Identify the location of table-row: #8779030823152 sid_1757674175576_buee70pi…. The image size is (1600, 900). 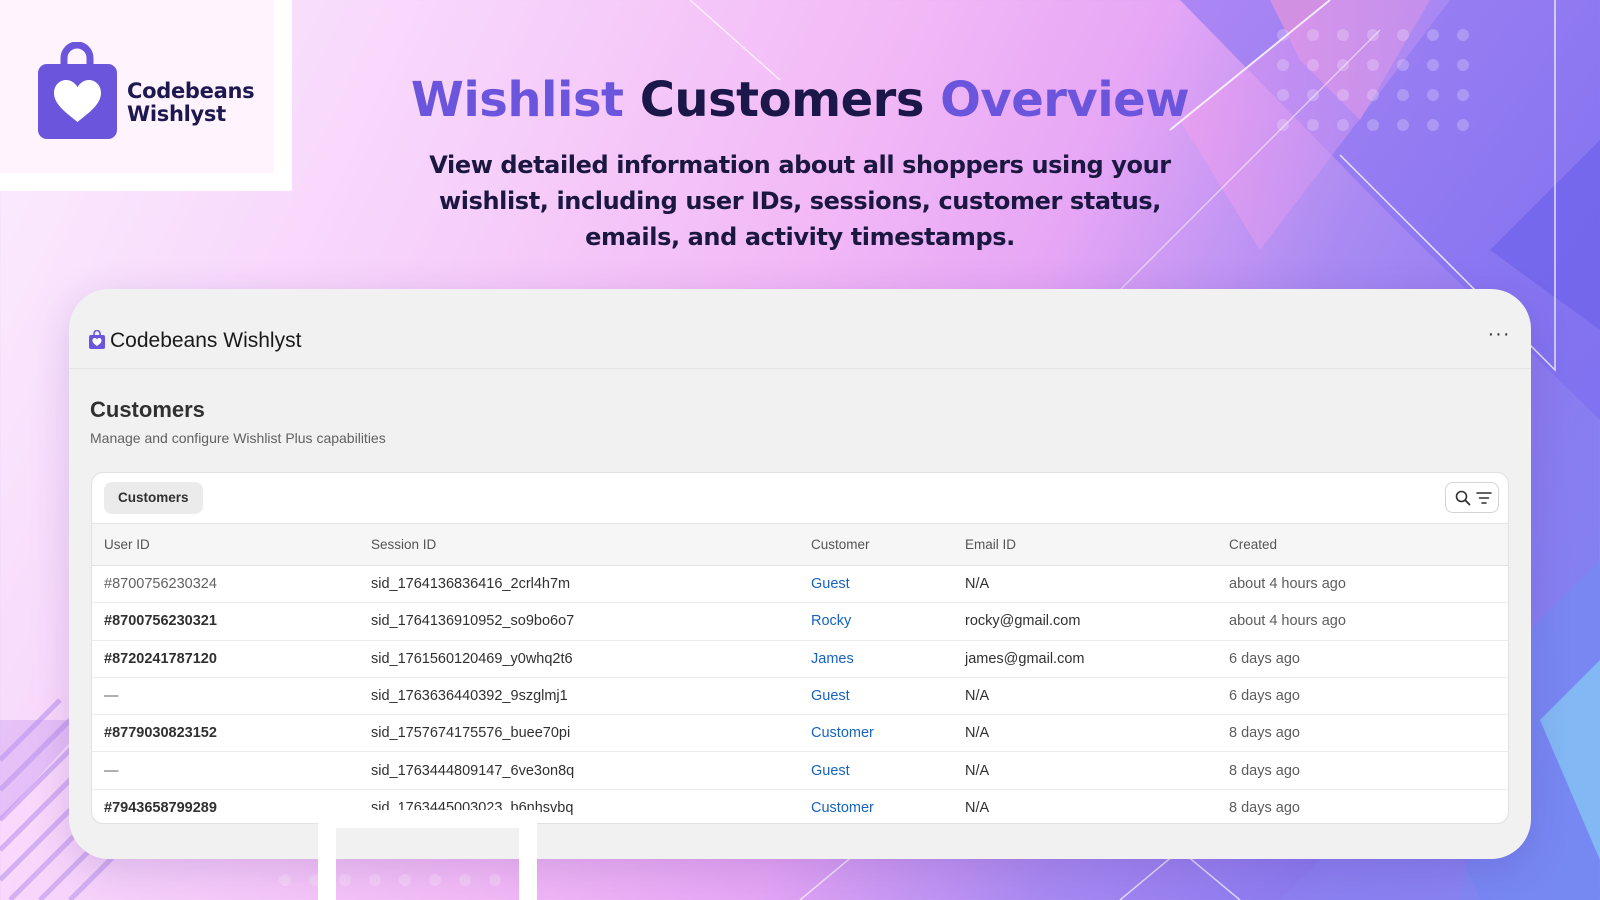
(800, 733).